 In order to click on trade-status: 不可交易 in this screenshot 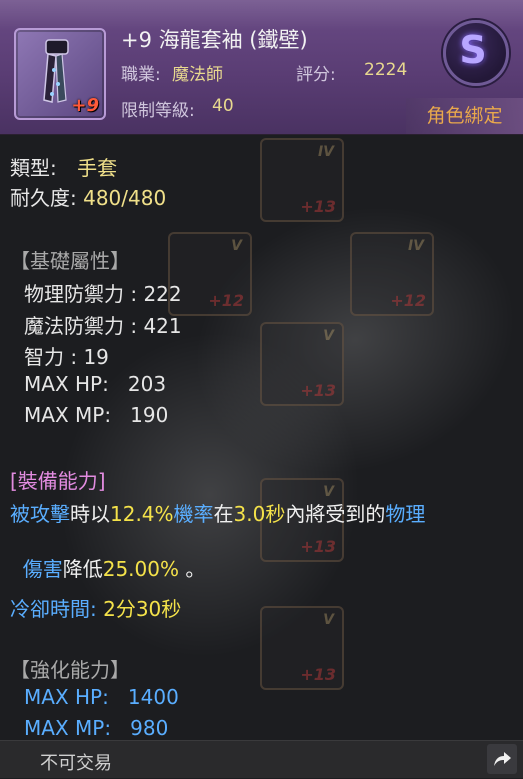, I will do `click(76, 763)`.